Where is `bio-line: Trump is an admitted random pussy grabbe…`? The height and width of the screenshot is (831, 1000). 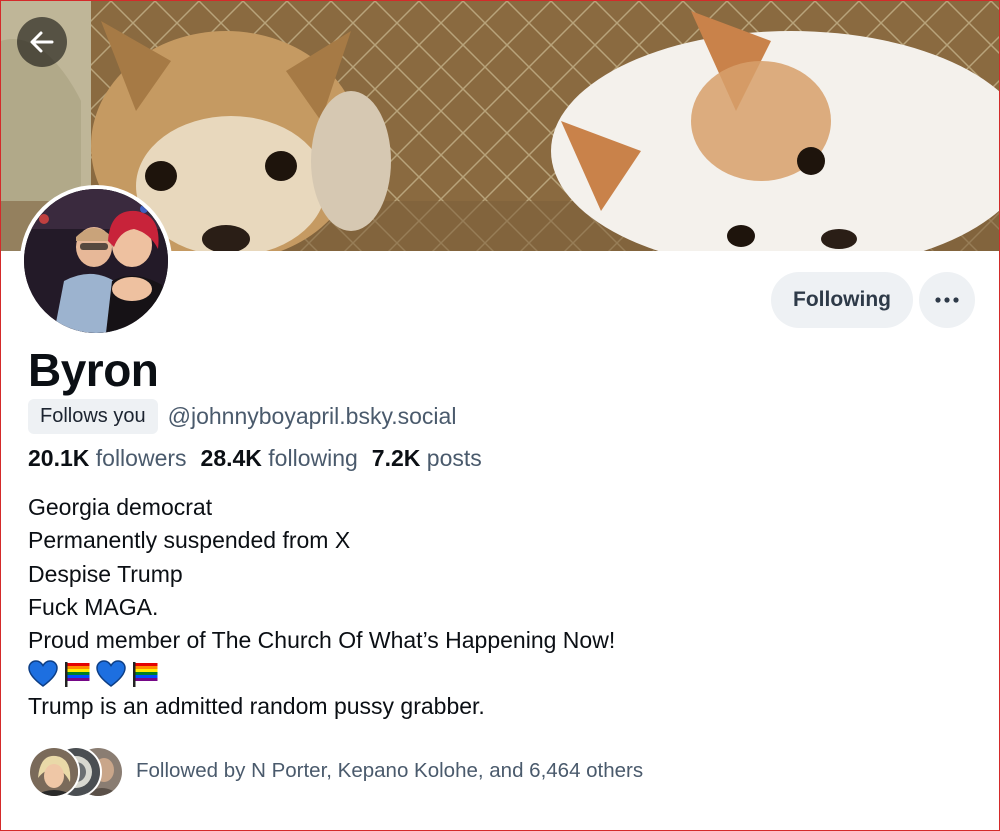
bio-line: Trump is an admitted random pussy grabbe… is located at coordinates (256, 706).